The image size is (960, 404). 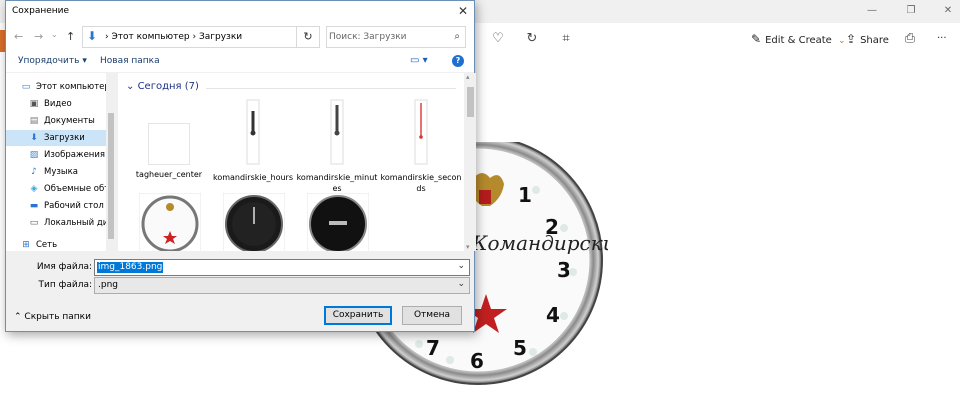 I want to click on music-icon: ♪, so click(x=34, y=172).